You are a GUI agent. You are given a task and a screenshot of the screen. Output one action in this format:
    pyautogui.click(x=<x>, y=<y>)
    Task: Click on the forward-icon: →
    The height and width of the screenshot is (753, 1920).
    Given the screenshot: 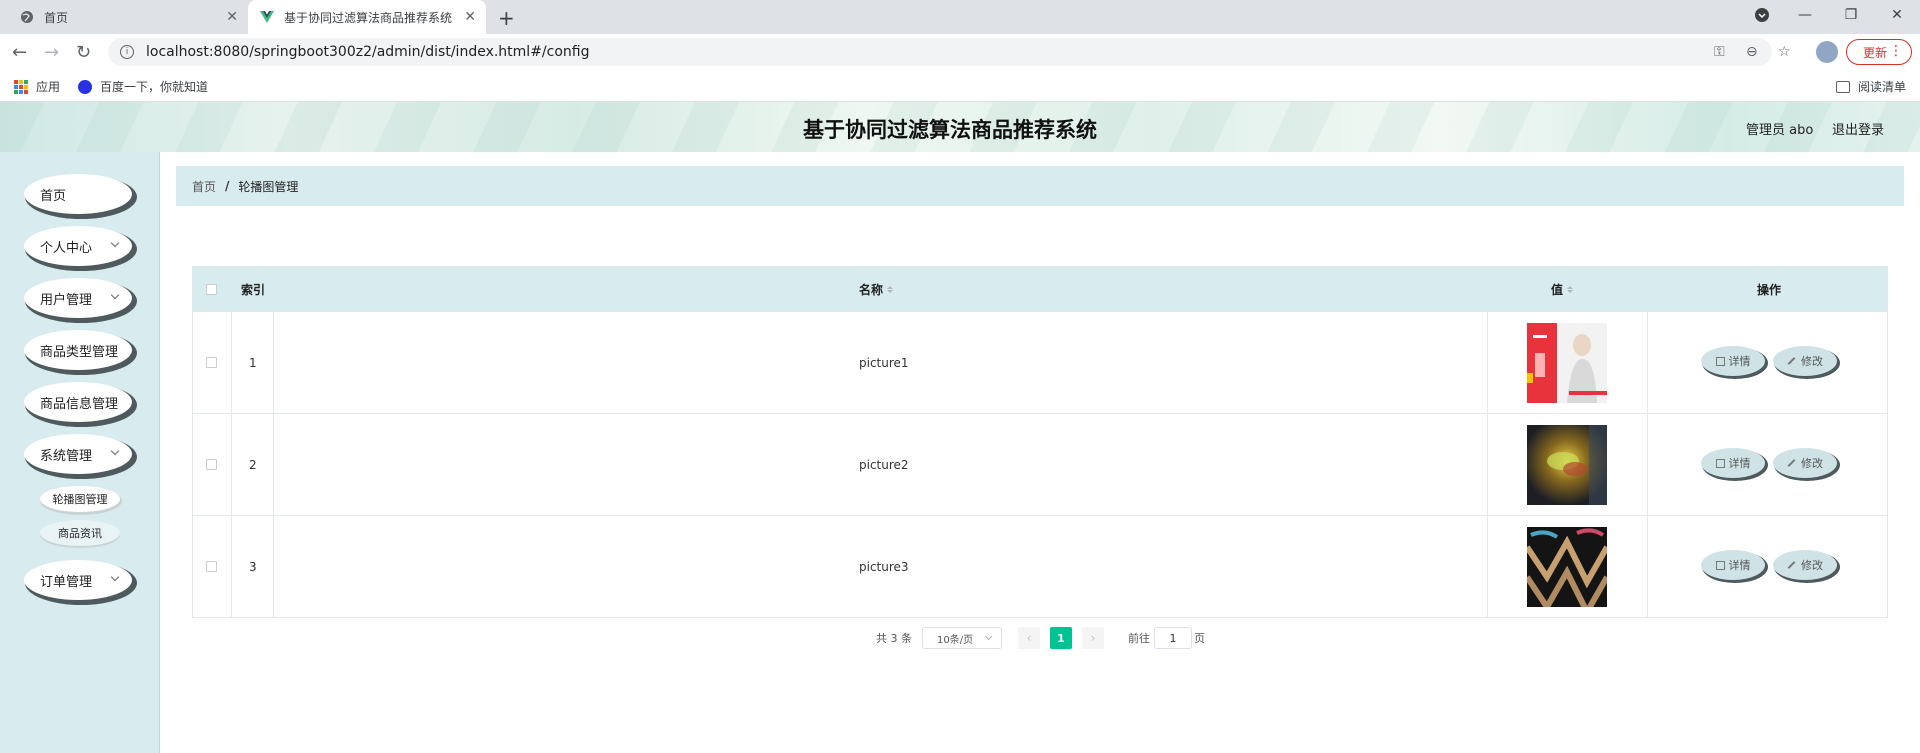 What is the action you would take?
    pyautogui.click(x=51, y=52)
    